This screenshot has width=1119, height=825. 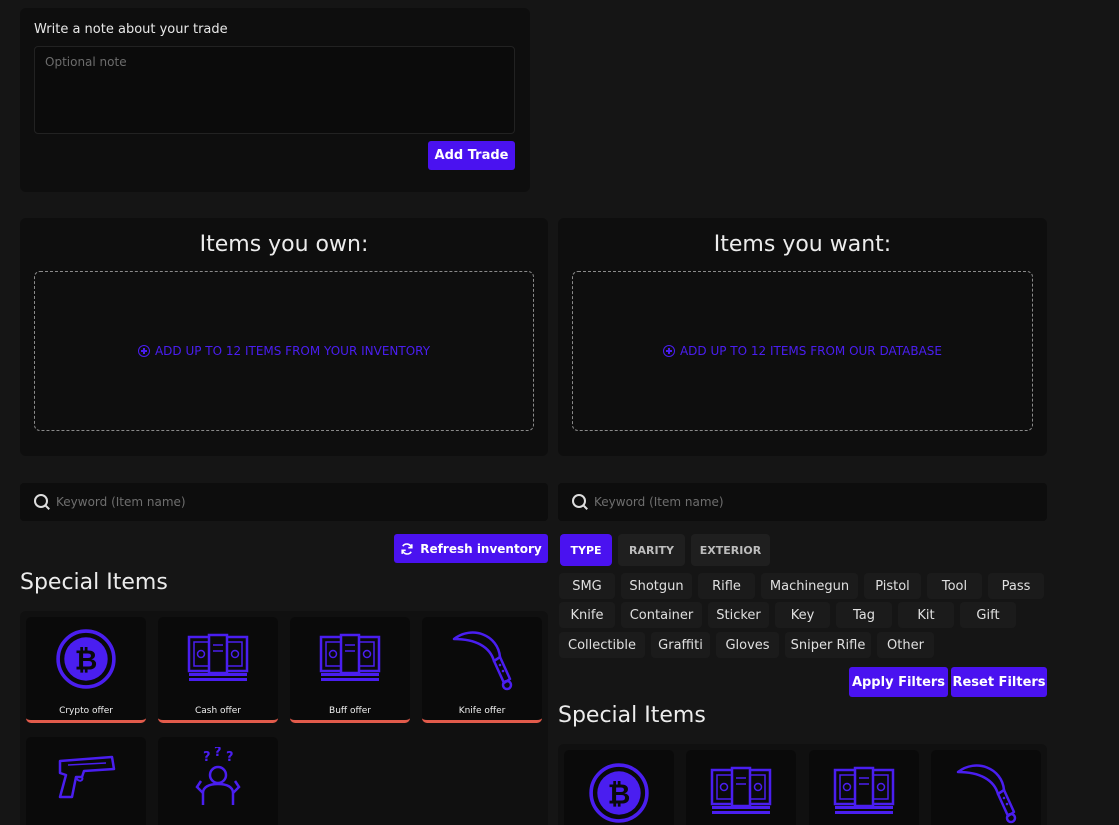 What do you see at coordinates (898, 682) in the screenshot?
I see `apply-filters-button: Apply Filters` at bounding box center [898, 682].